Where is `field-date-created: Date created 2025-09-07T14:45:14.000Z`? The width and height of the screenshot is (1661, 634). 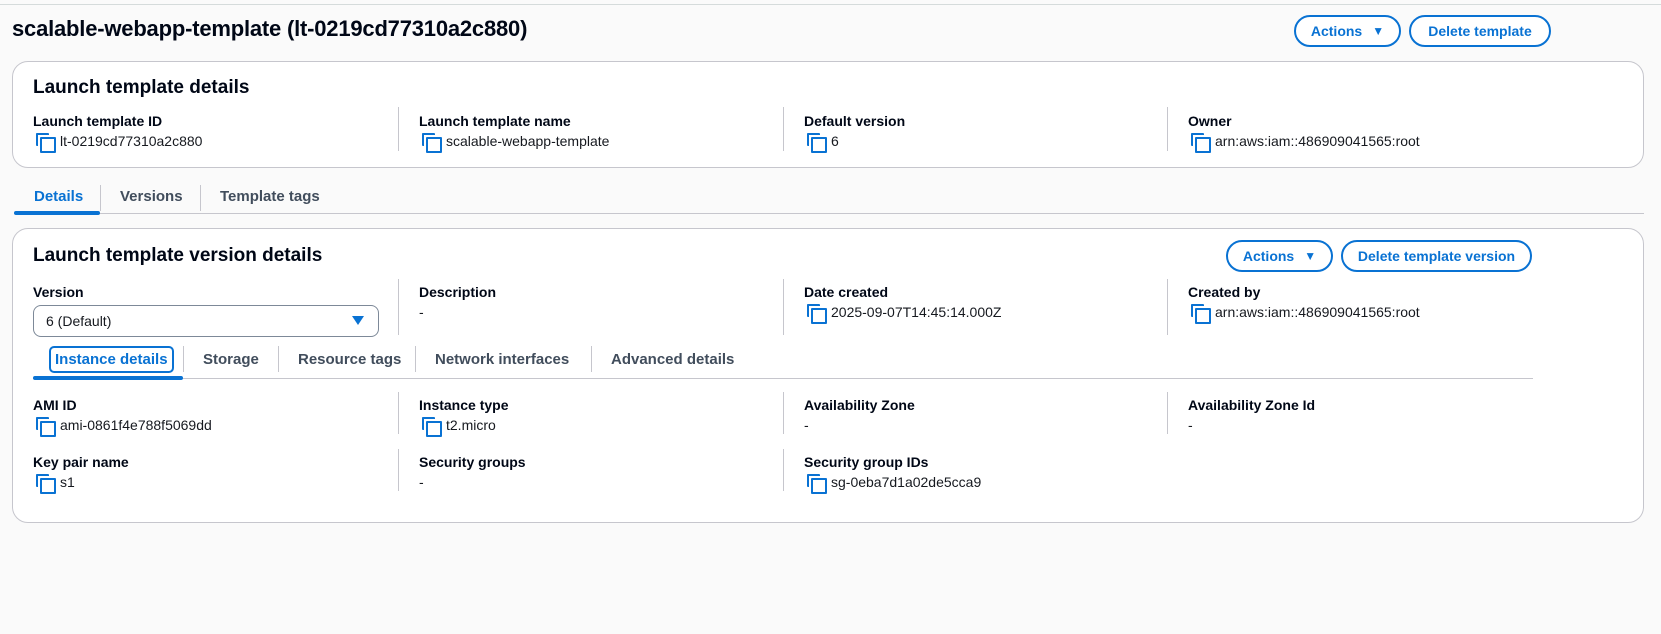 field-date-created: Date created 2025-09-07T14:45:14.000Z is located at coordinates (975, 307).